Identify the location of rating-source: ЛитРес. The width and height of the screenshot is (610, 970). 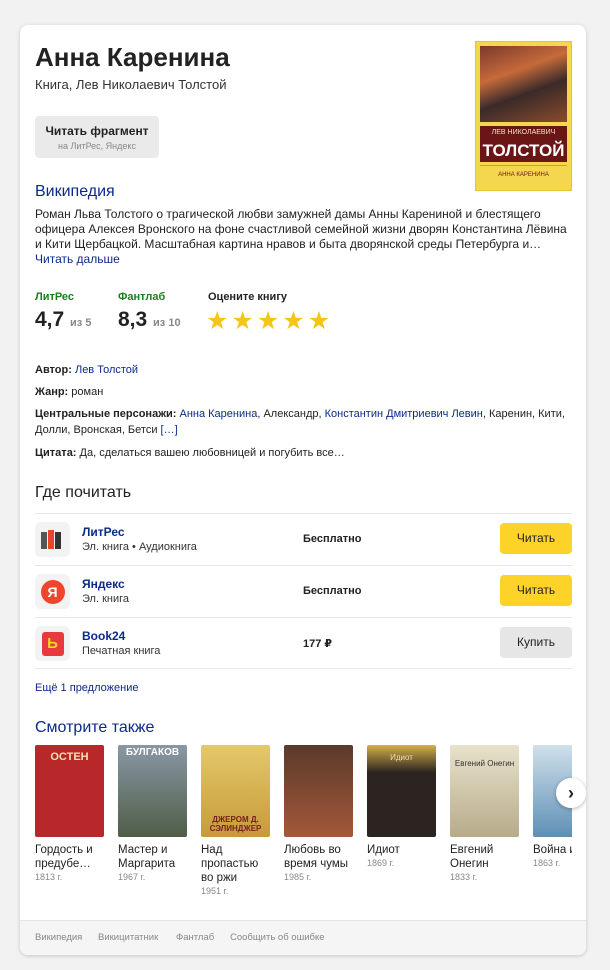
(55, 297).